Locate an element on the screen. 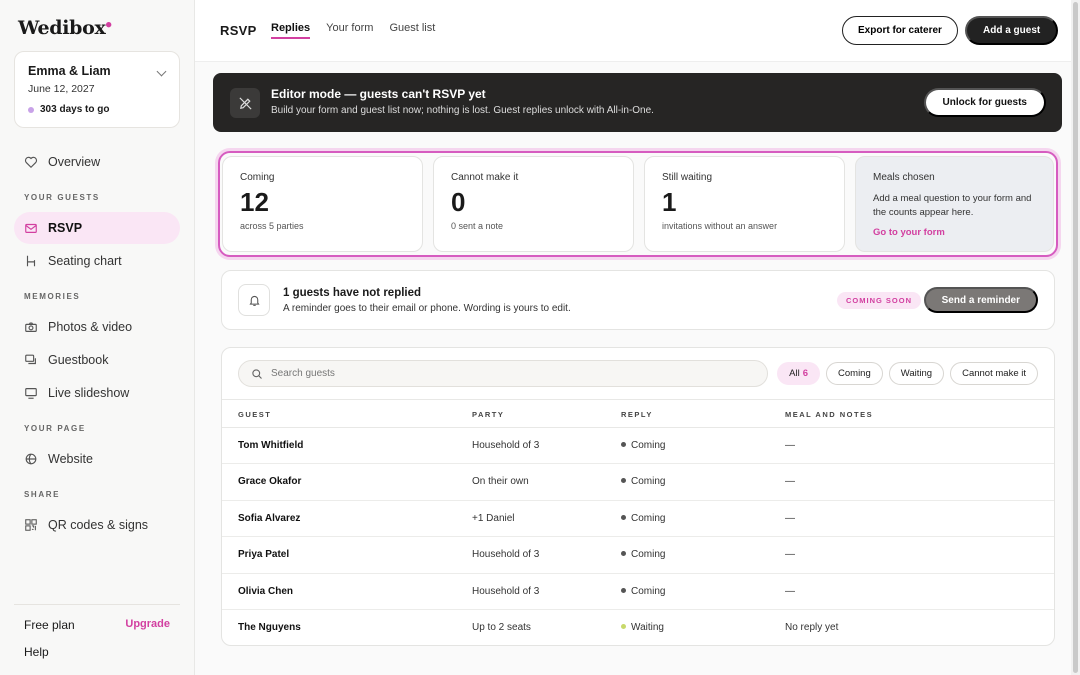 Image resolution: width=1080 pixels, height=675 pixels. filter-all: All 6 is located at coordinates (799, 373).